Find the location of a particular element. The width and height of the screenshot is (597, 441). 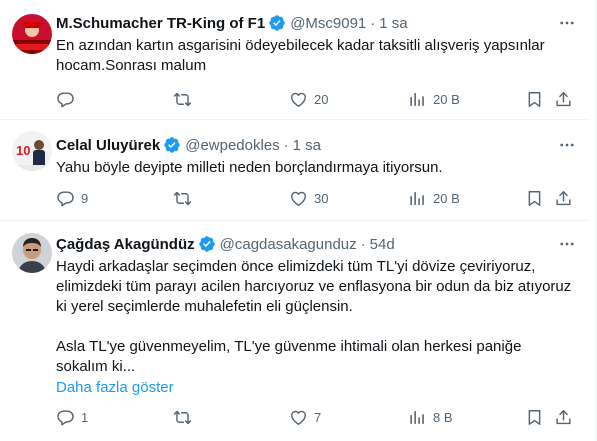

like-count: 7 is located at coordinates (318, 417).